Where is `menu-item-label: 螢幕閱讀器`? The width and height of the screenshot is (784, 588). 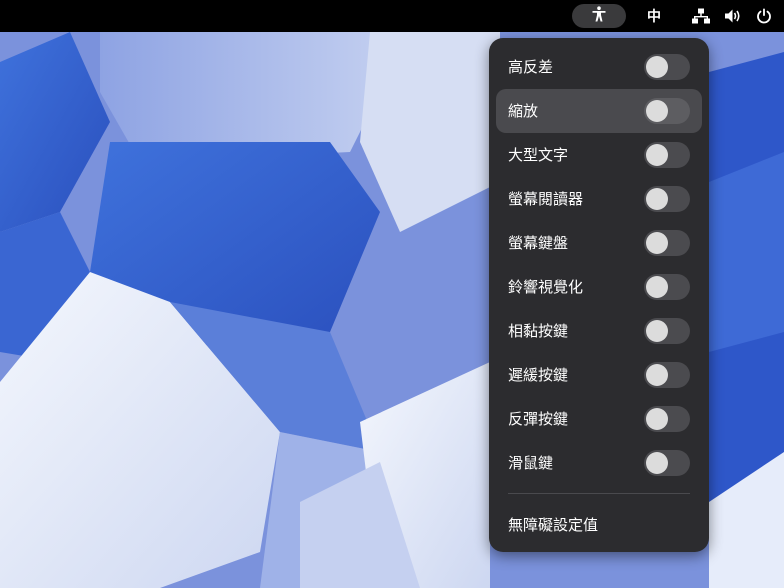
menu-item-label: 螢幕閱讀器 is located at coordinates (546, 199).